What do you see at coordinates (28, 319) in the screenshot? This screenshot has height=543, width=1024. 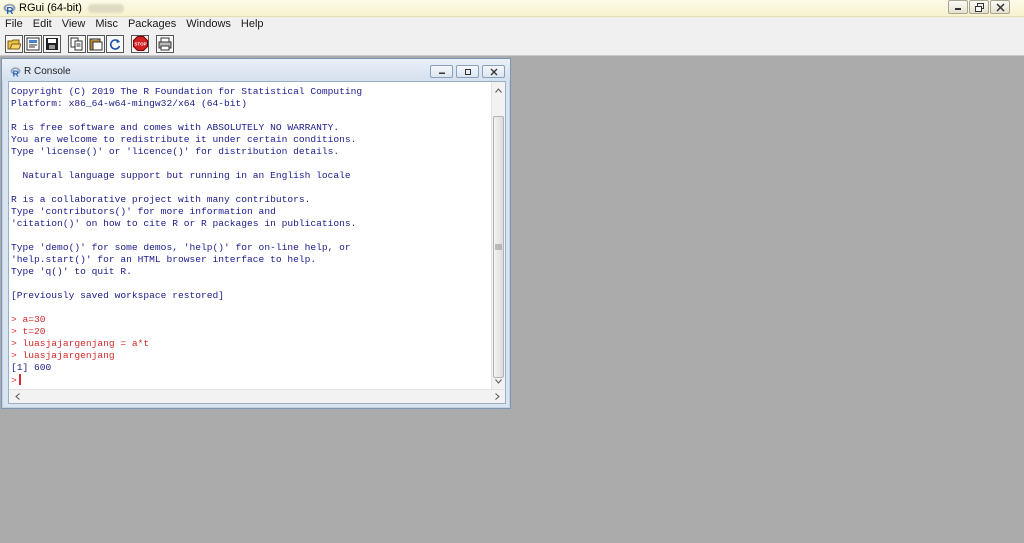 I see `console-command-line: > a=30` at bounding box center [28, 319].